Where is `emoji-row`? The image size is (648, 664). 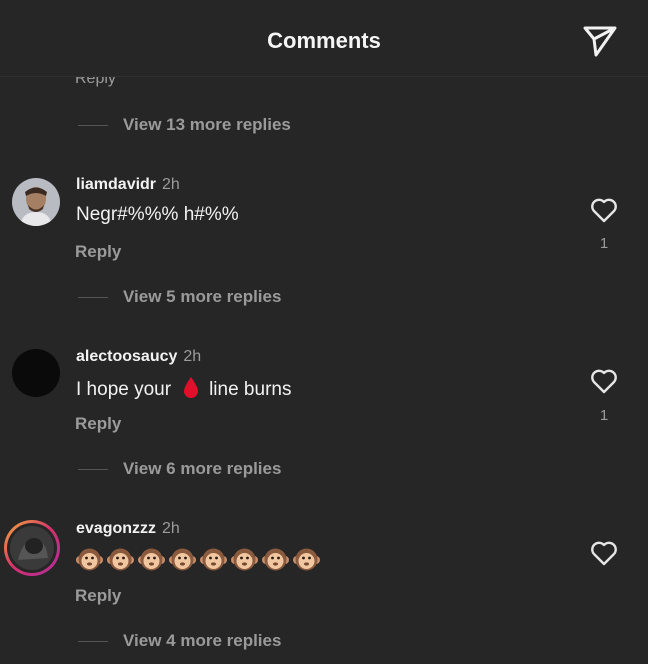 emoji-row is located at coordinates (198, 559).